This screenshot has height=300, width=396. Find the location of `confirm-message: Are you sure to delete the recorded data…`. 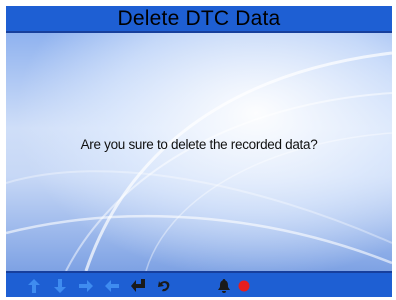

confirm-message: Are you sure to delete the recorded data… is located at coordinates (199, 144).